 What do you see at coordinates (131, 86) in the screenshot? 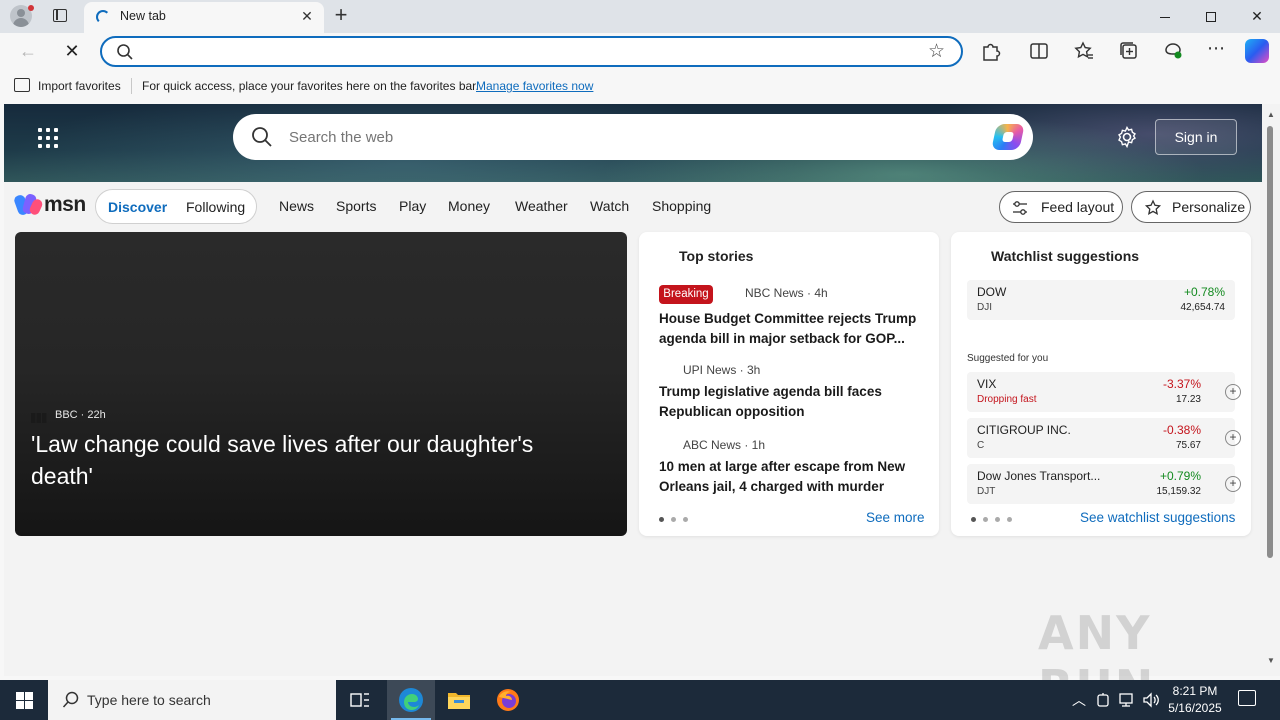
I see `favorites-divider` at bounding box center [131, 86].